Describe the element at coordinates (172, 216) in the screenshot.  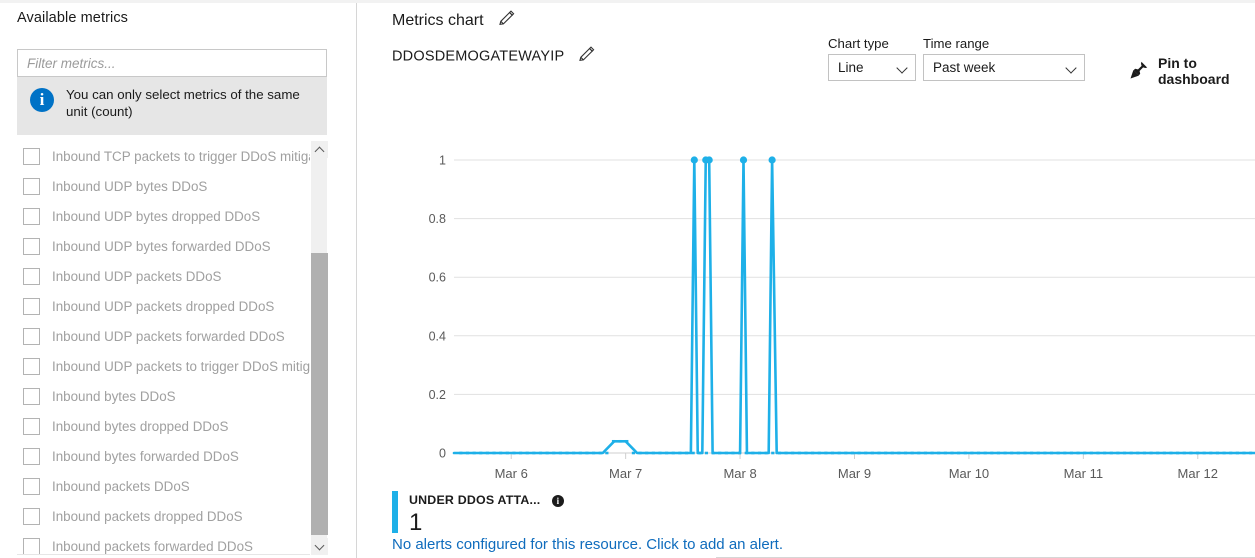
I see `metric-list-item: Inbound UDP bytes dropped DDoS` at that location.